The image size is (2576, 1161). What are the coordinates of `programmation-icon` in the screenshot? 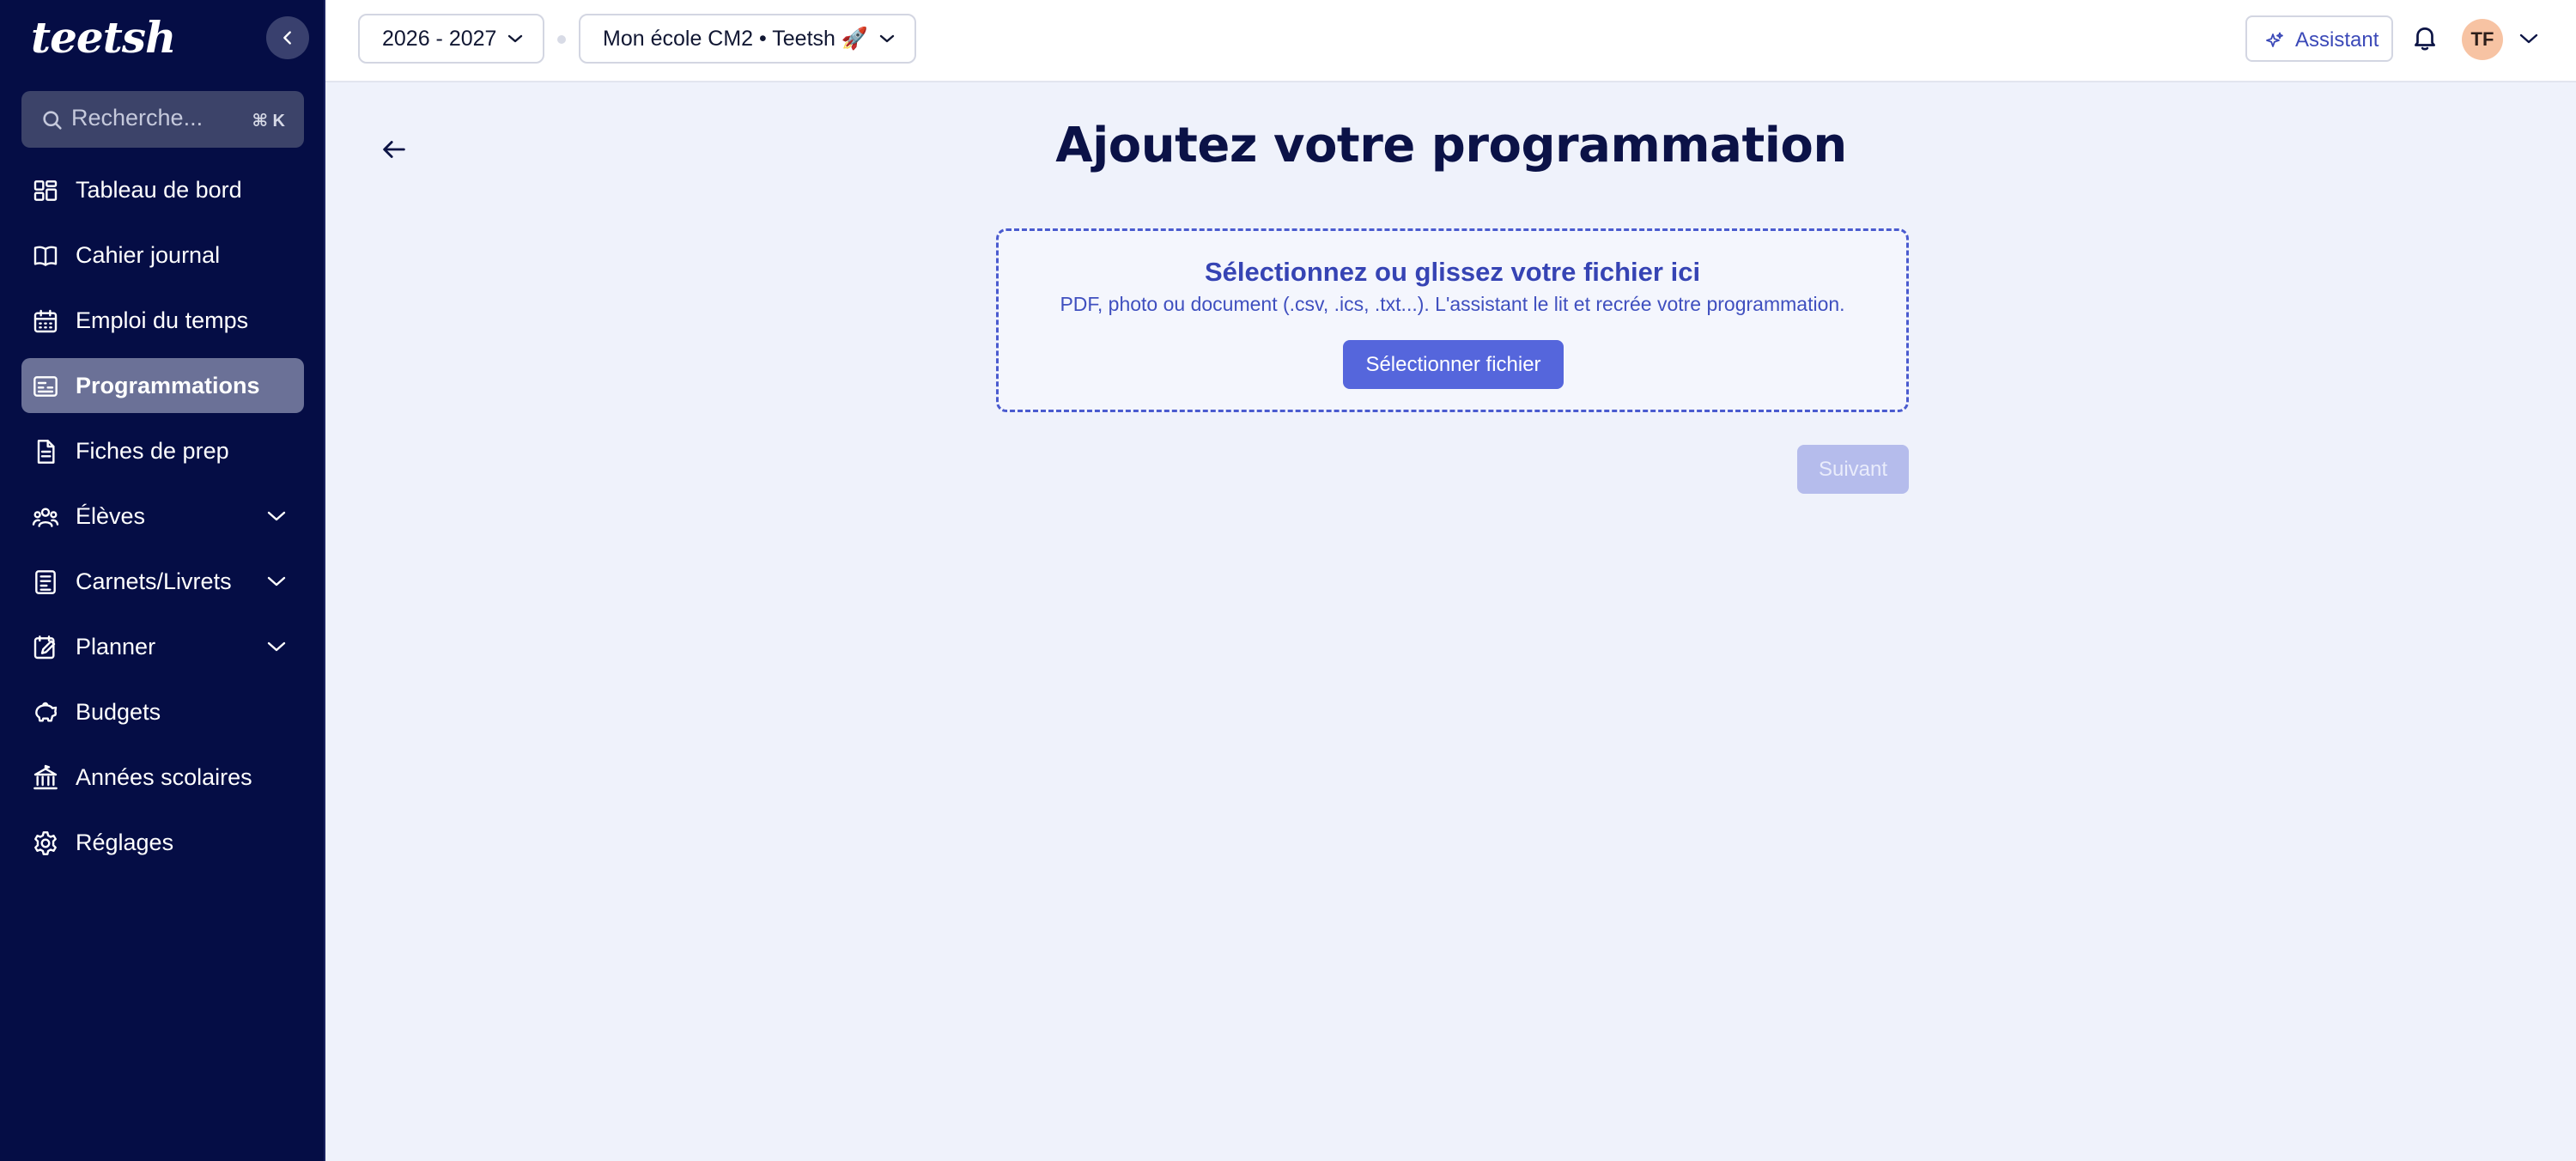 It's located at (45, 386).